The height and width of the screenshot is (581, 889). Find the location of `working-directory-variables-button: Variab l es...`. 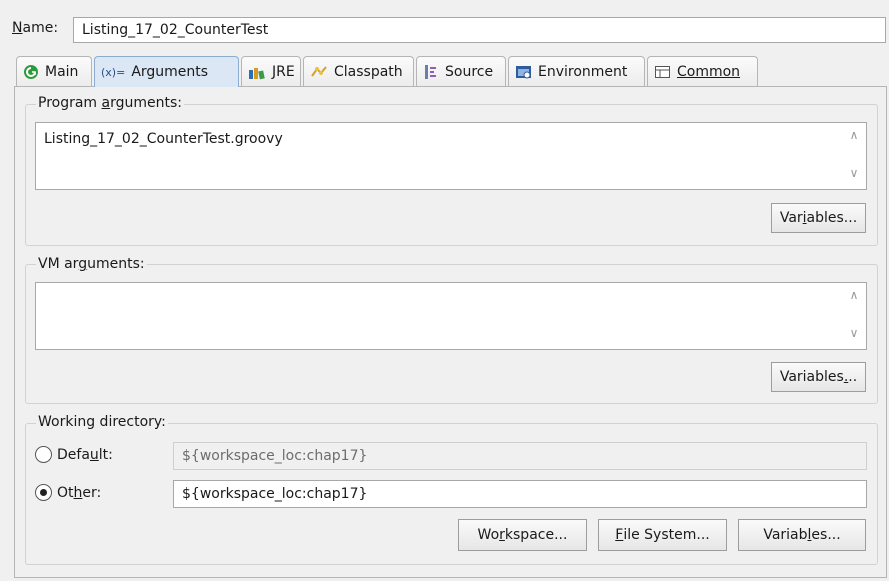

working-directory-variables-button: Variab l es... is located at coordinates (802, 535).